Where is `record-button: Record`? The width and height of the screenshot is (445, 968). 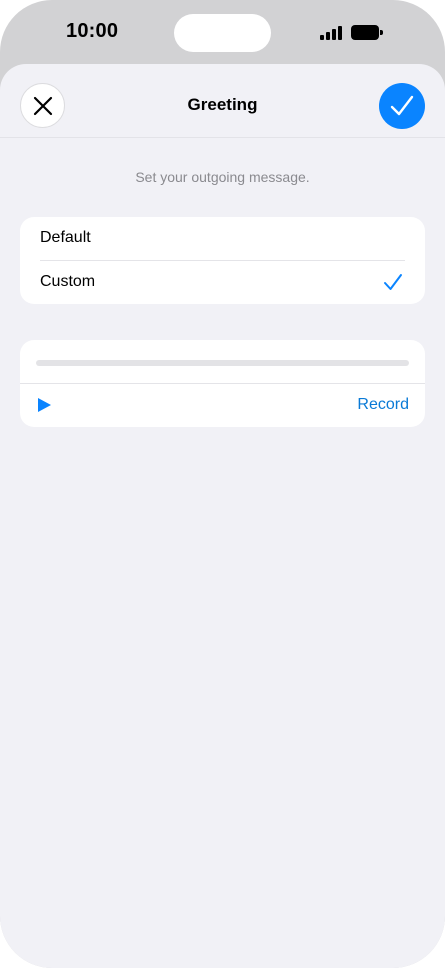
record-button: Record is located at coordinates (383, 405).